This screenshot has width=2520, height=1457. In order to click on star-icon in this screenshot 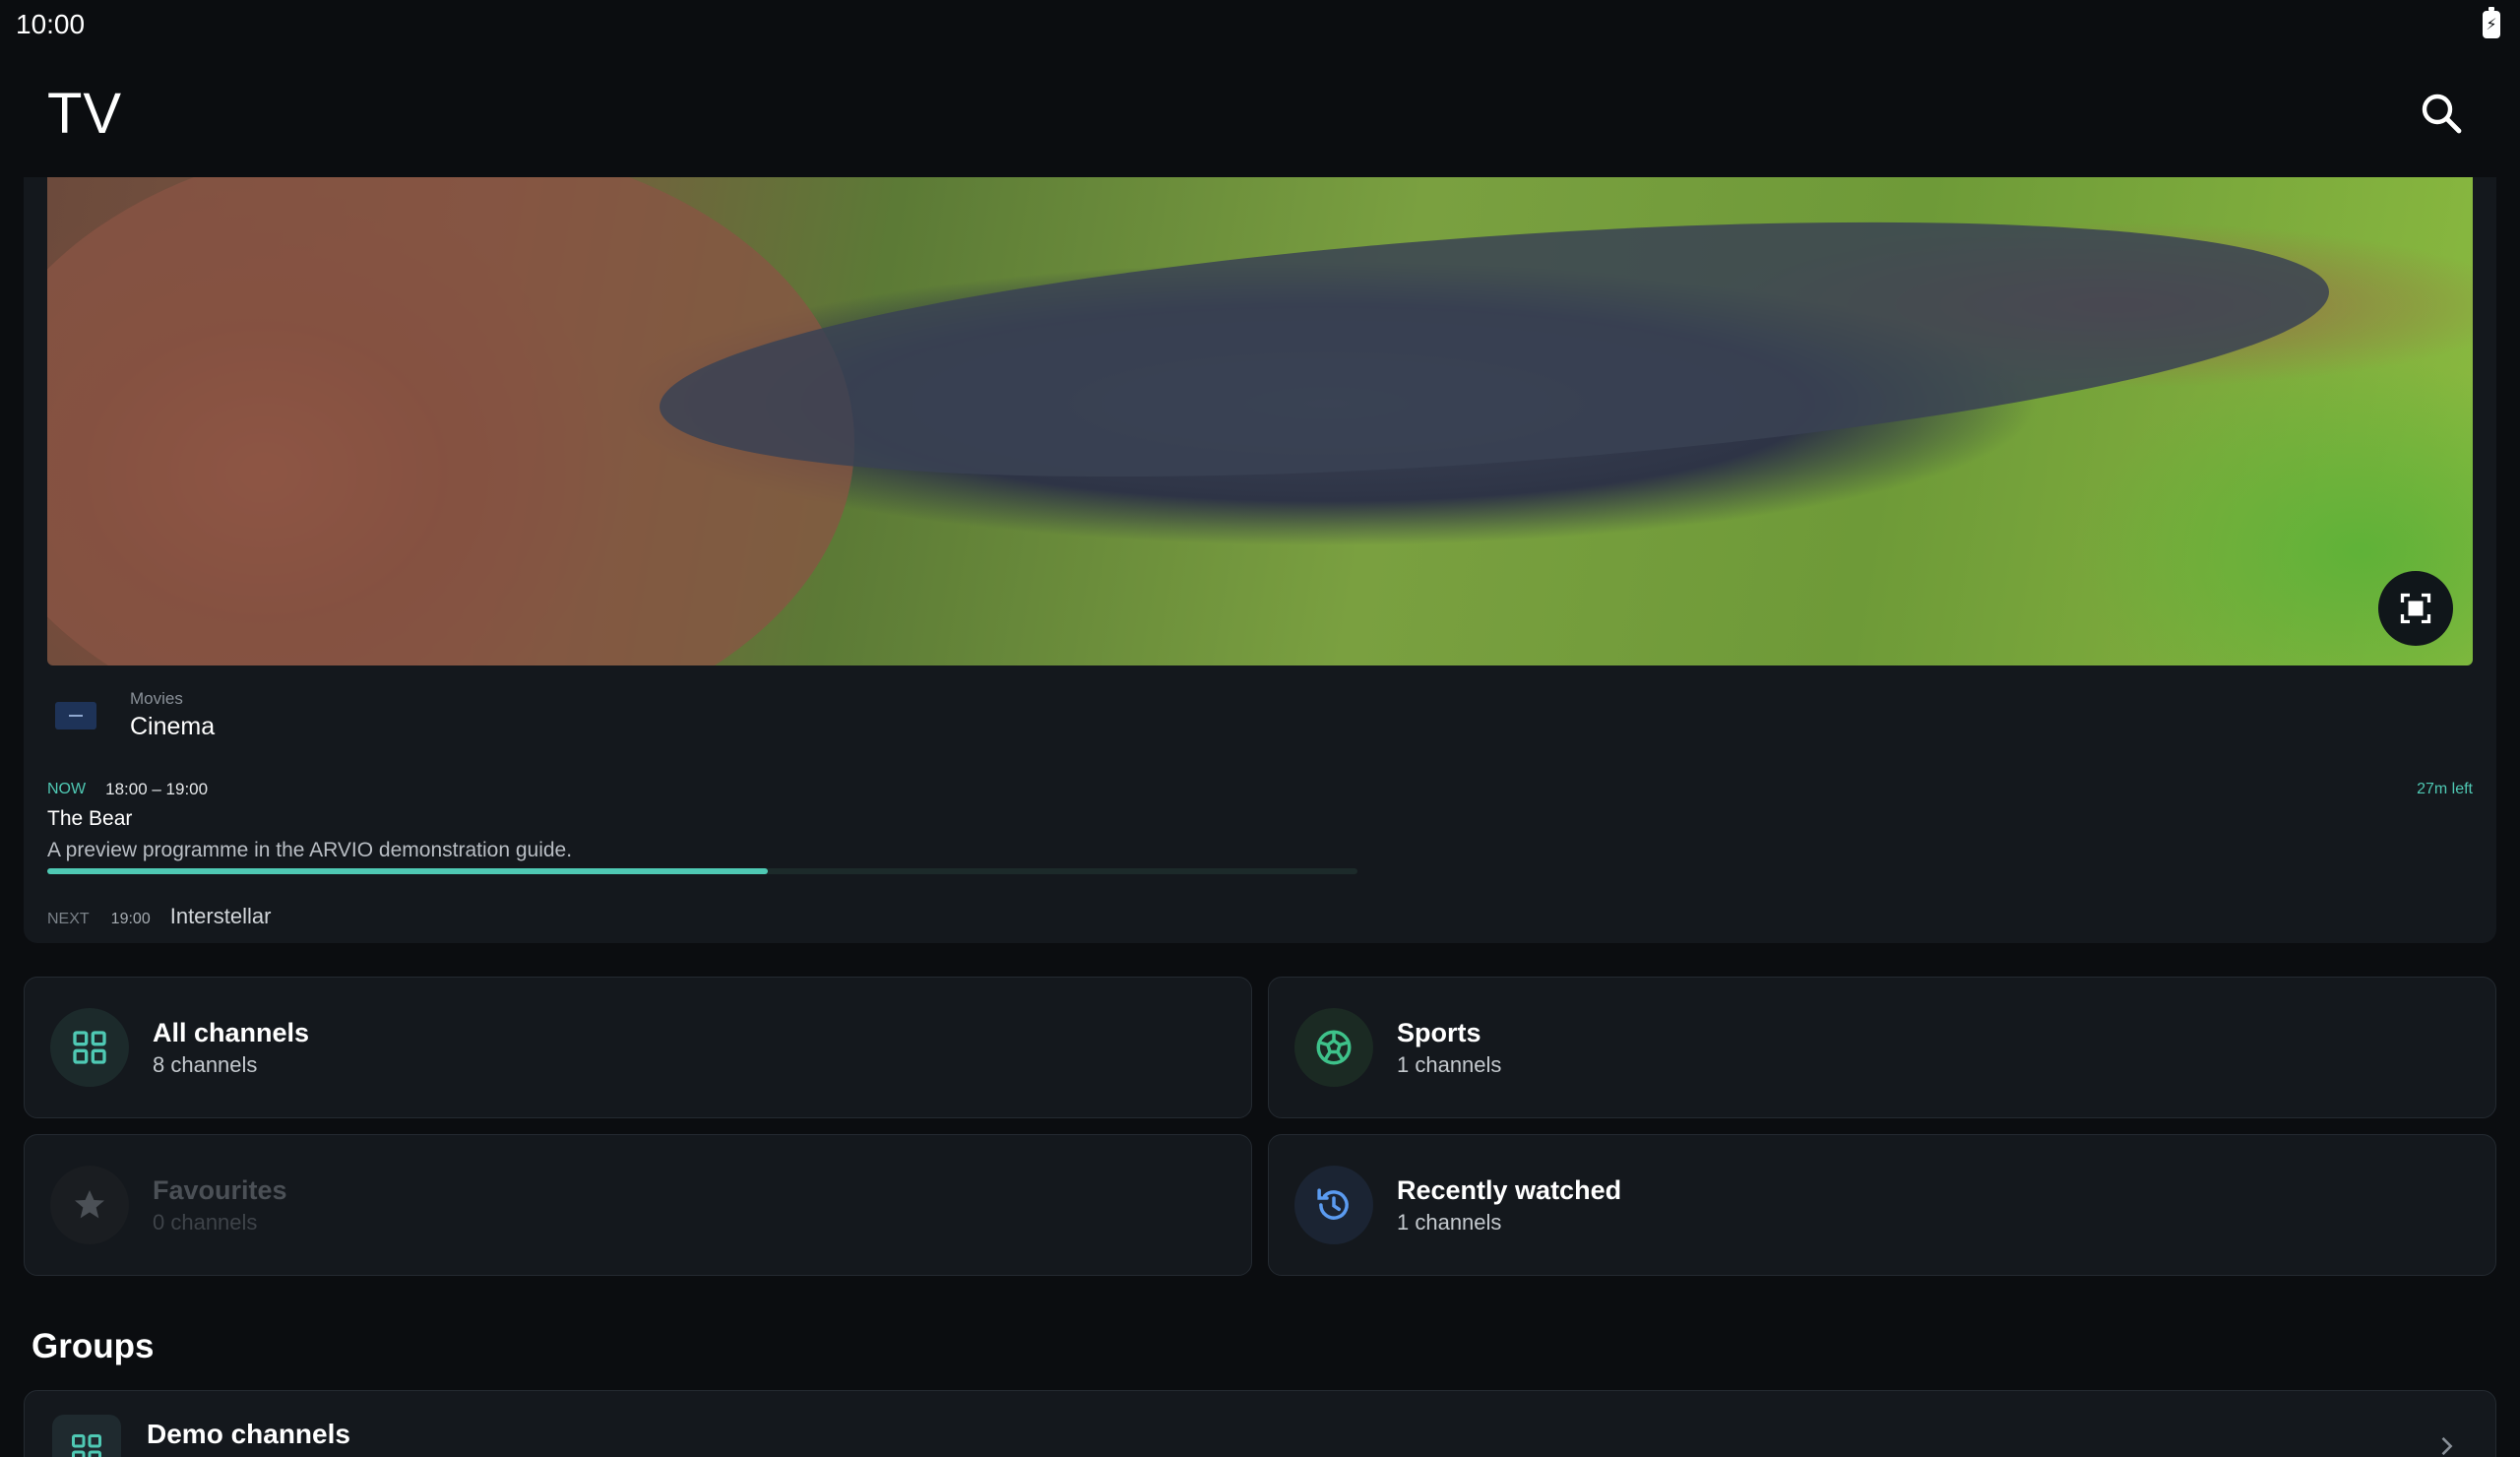, I will do `click(89, 1205)`.